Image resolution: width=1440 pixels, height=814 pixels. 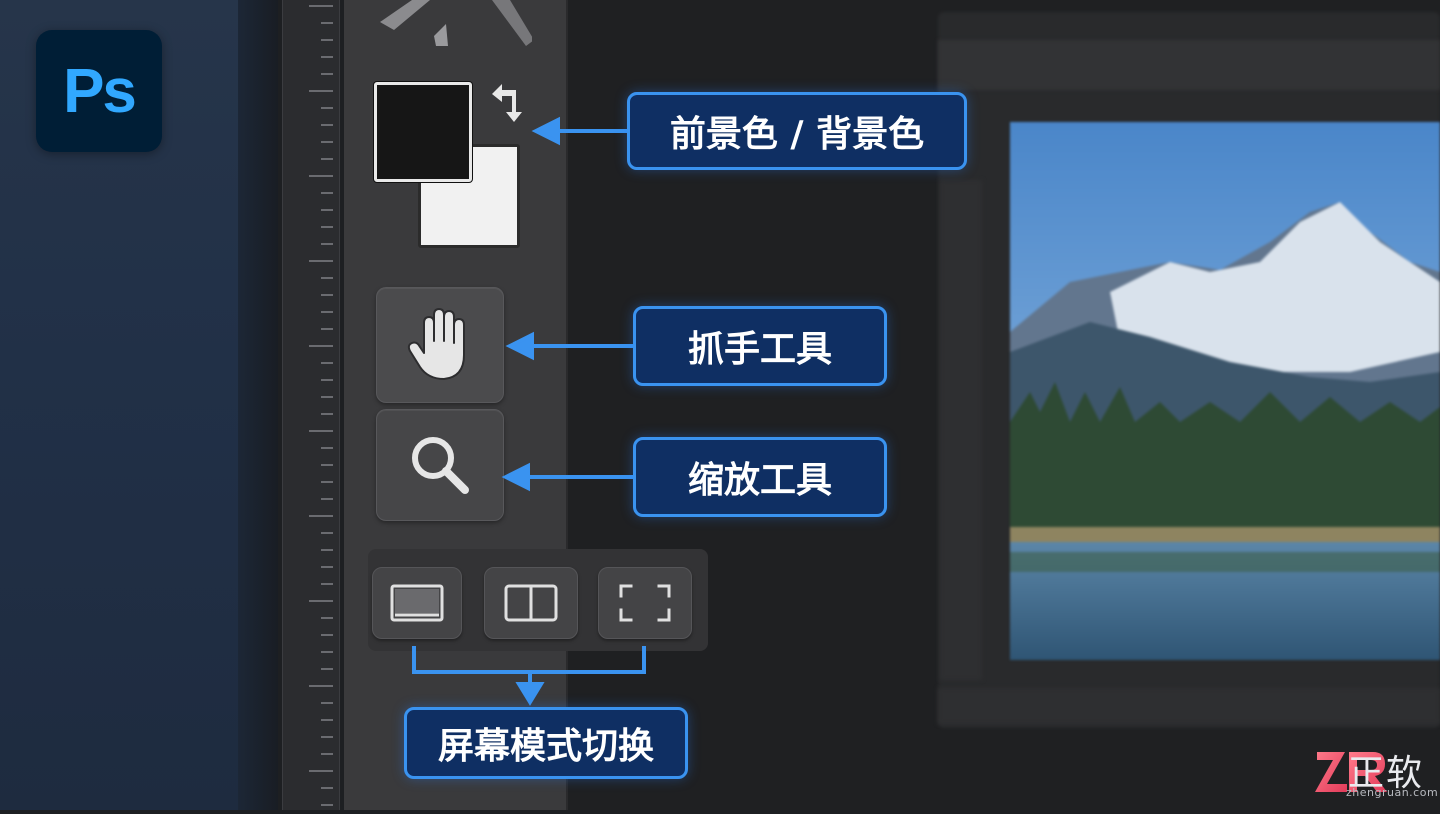 I want to click on callout-screen-mode: 屏幕模式切换, so click(x=546, y=743).